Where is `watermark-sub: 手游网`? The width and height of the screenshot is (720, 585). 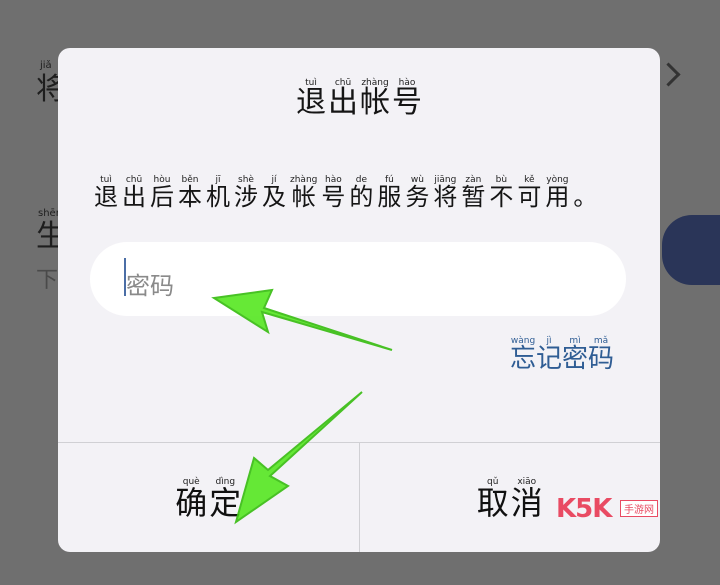 watermark-sub: 手游网 is located at coordinates (639, 508).